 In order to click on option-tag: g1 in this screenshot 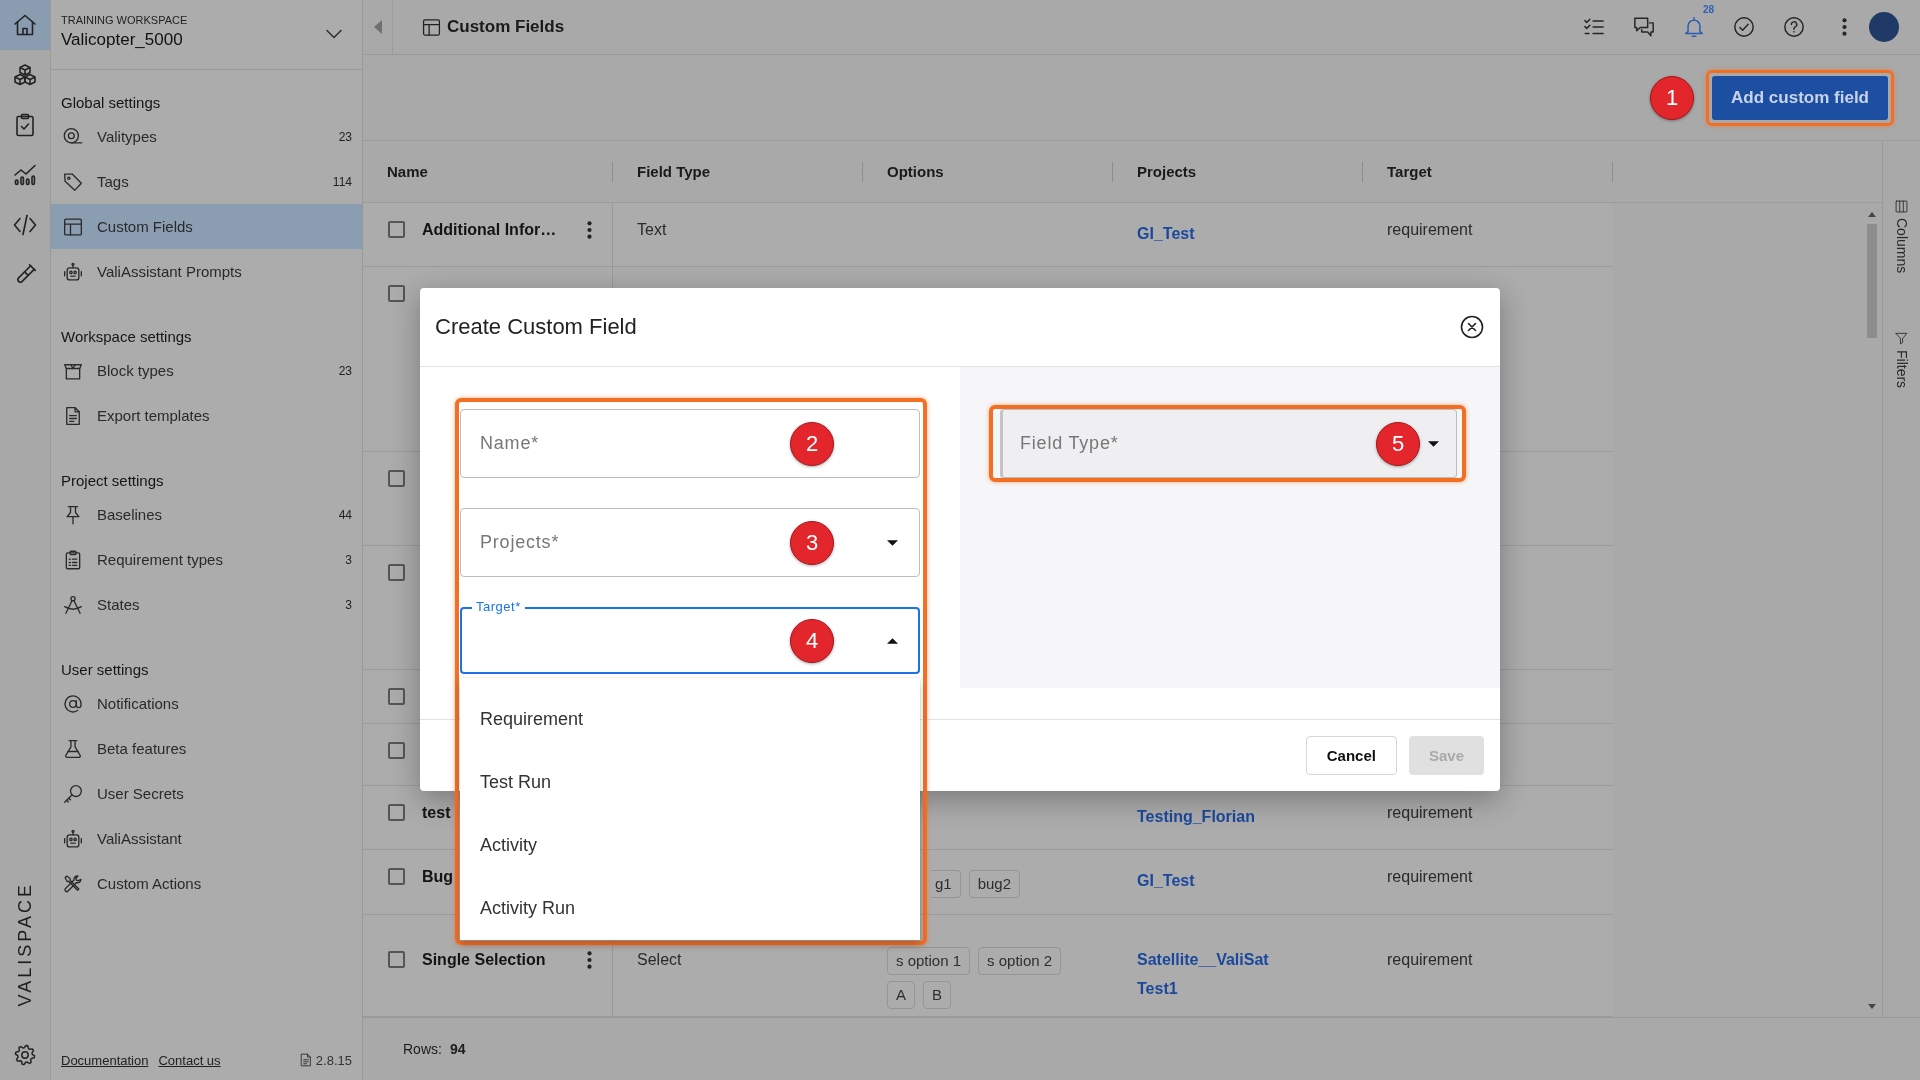, I will do `click(946, 884)`.